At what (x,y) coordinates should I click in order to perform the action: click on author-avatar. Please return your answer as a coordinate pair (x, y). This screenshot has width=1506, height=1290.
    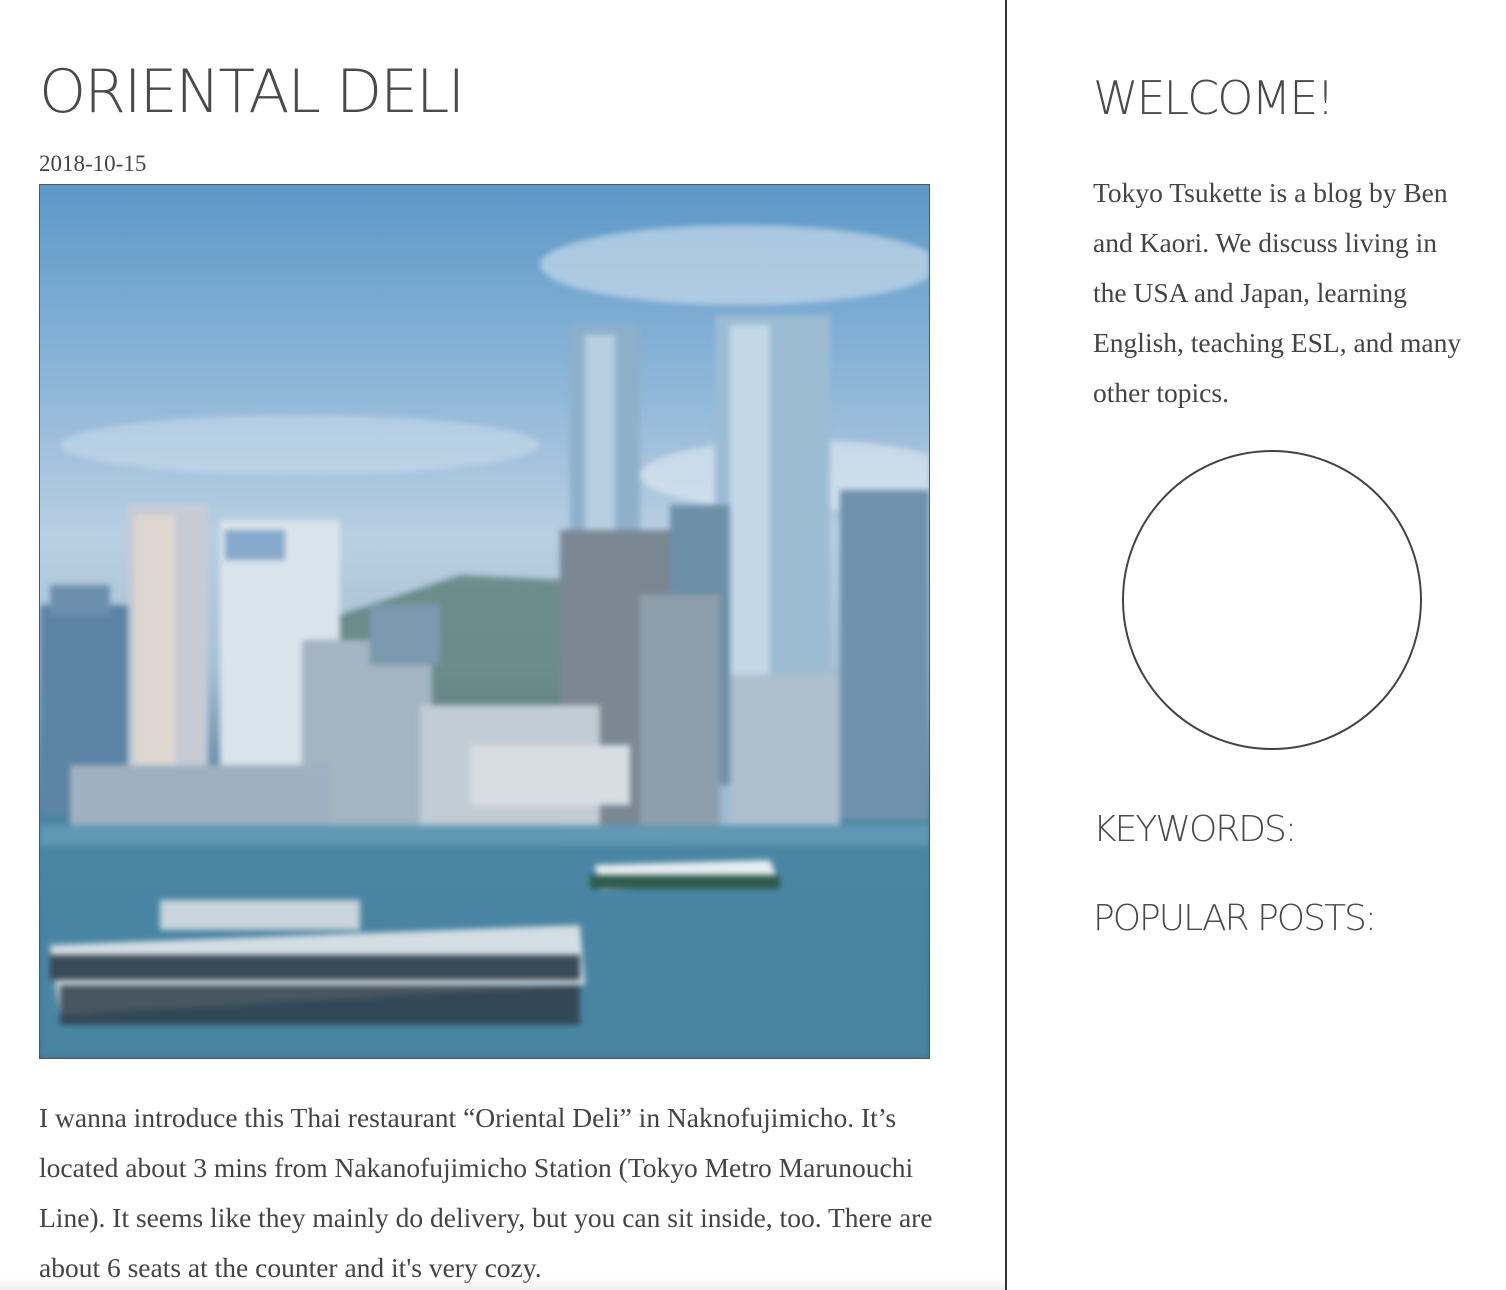
    Looking at the image, I should click on (1272, 600).